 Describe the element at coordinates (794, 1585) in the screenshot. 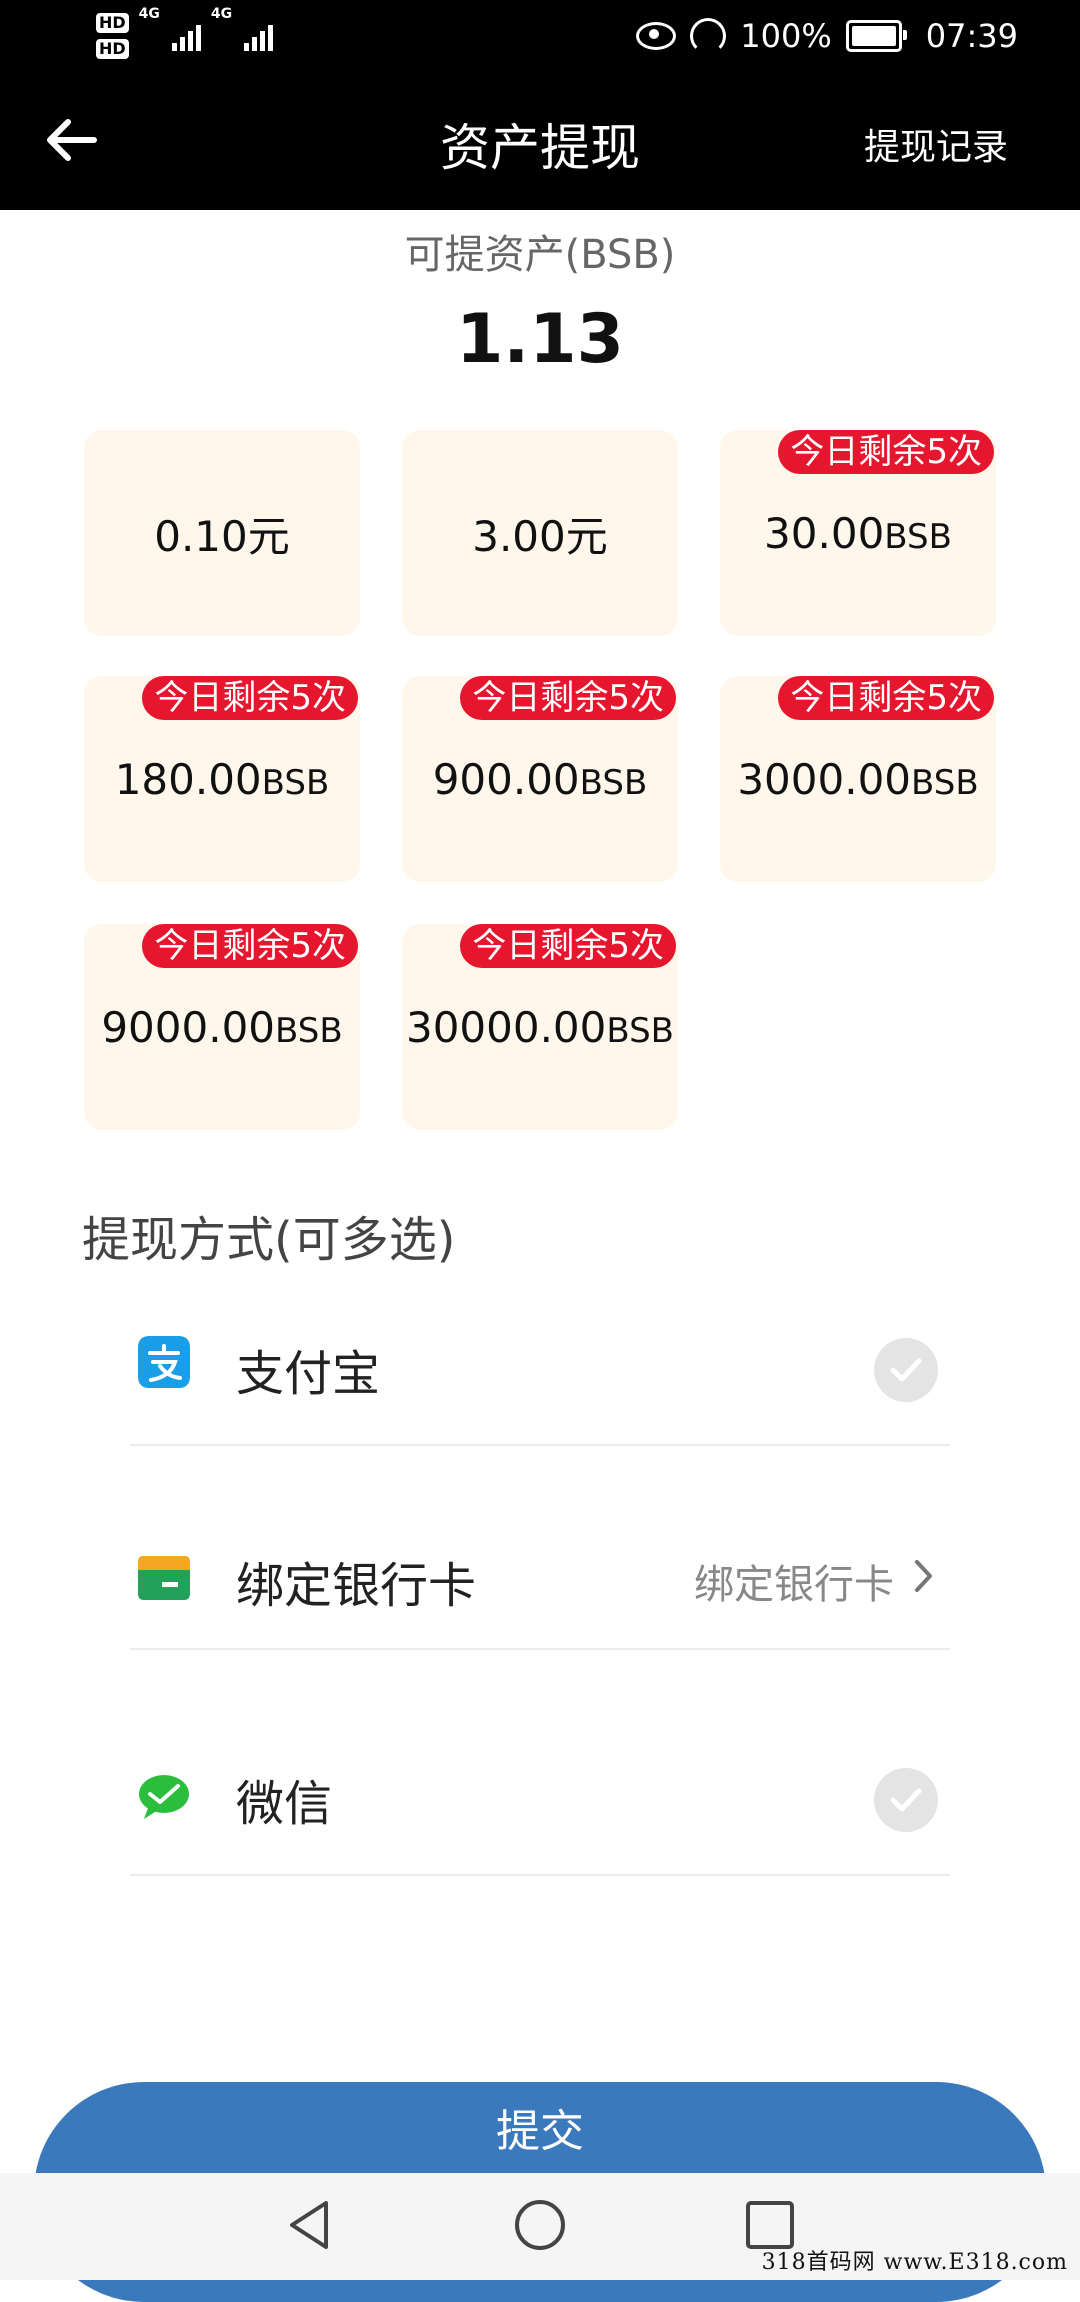

I see `bank-card-status: 绑定银行卡` at that location.